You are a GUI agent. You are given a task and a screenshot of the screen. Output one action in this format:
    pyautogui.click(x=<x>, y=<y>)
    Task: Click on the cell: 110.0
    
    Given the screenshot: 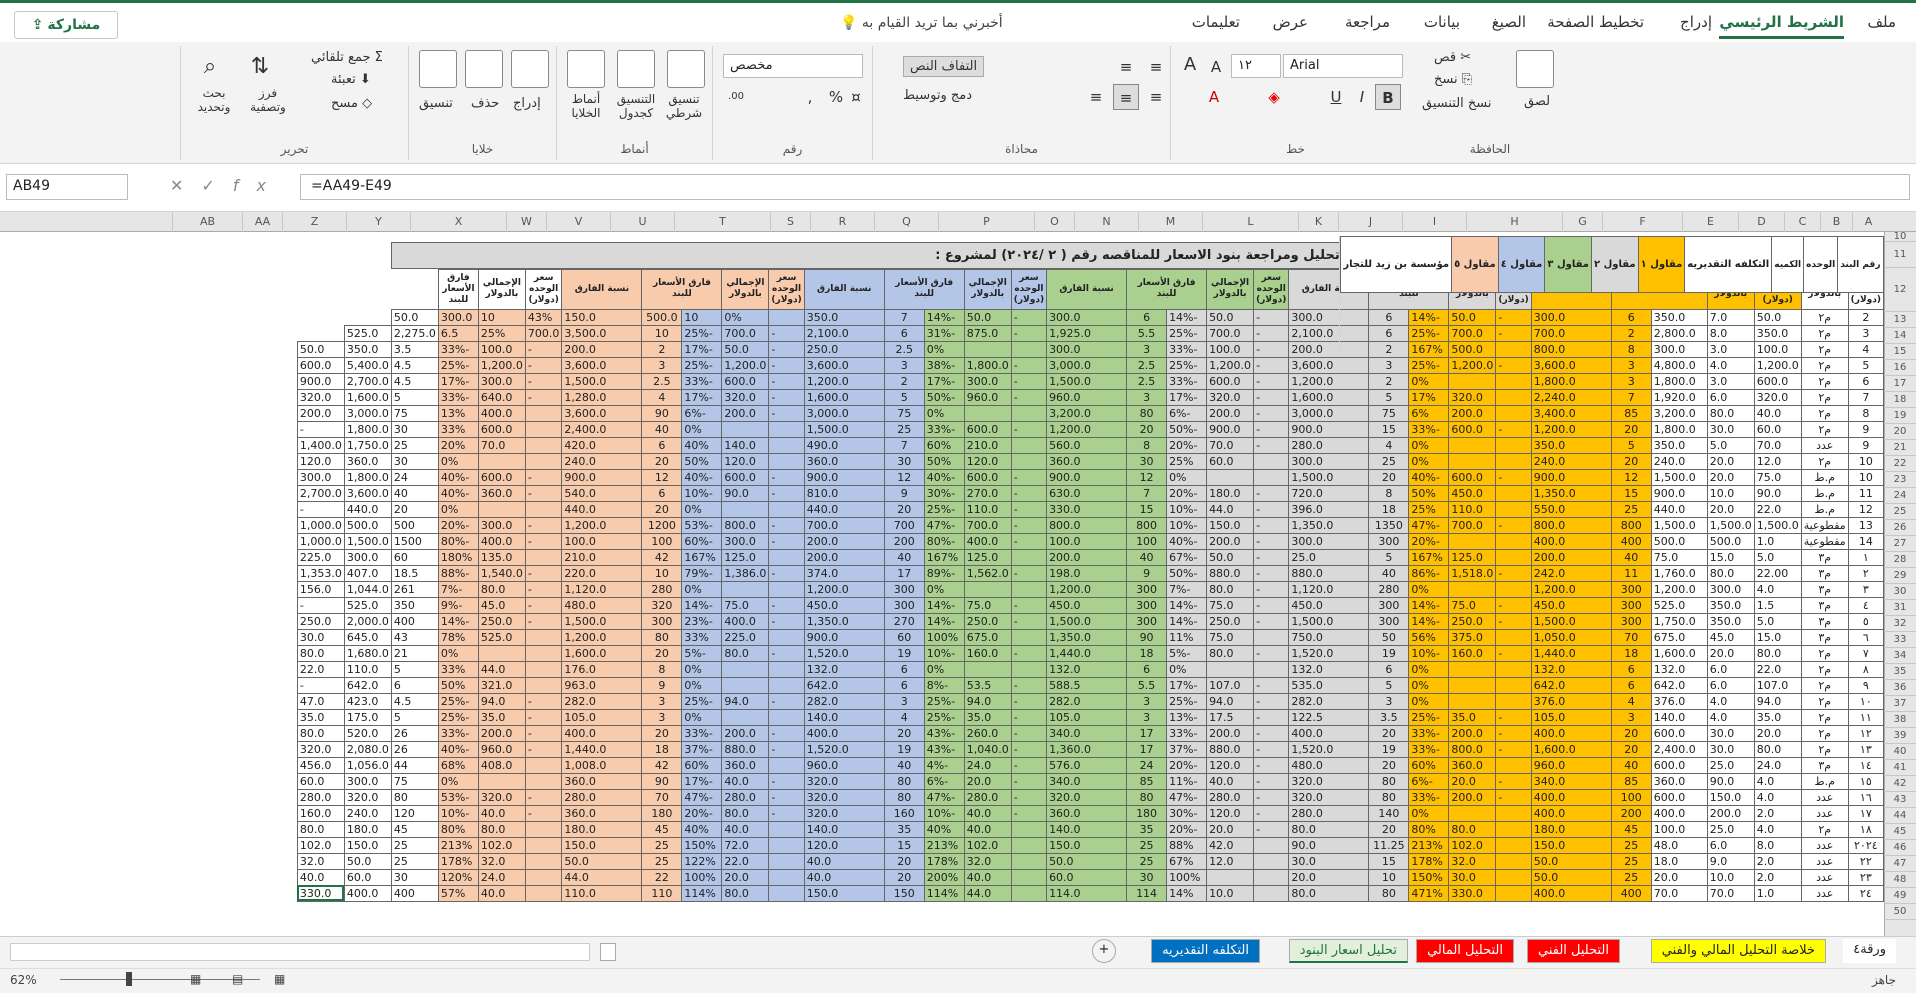 What is the action you would take?
    pyautogui.click(x=1472, y=509)
    